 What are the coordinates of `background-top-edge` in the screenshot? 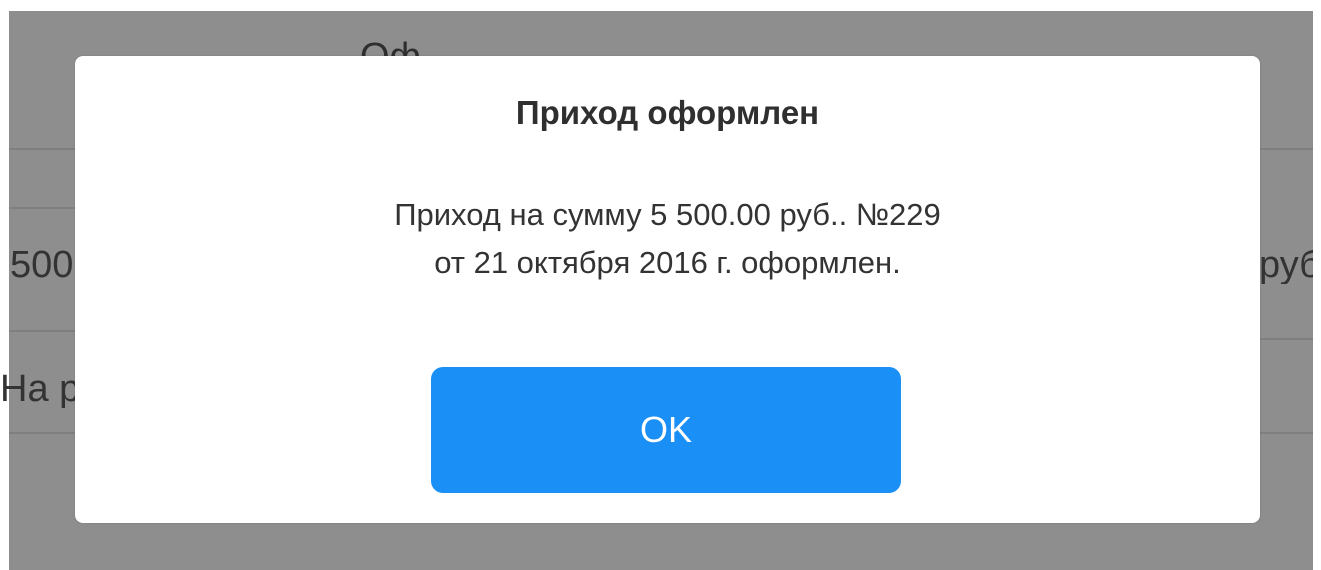 It's located at (660, 5).